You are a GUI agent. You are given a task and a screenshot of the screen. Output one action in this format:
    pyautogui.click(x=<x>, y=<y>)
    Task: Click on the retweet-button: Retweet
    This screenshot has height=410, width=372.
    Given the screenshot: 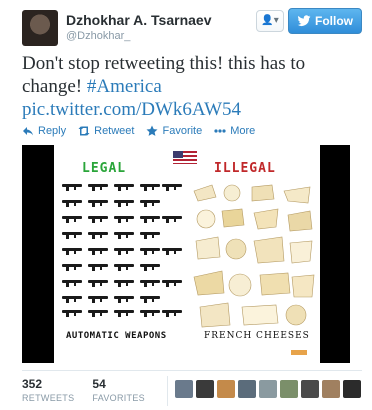 What is the action you would take?
    pyautogui.click(x=106, y=131)
    